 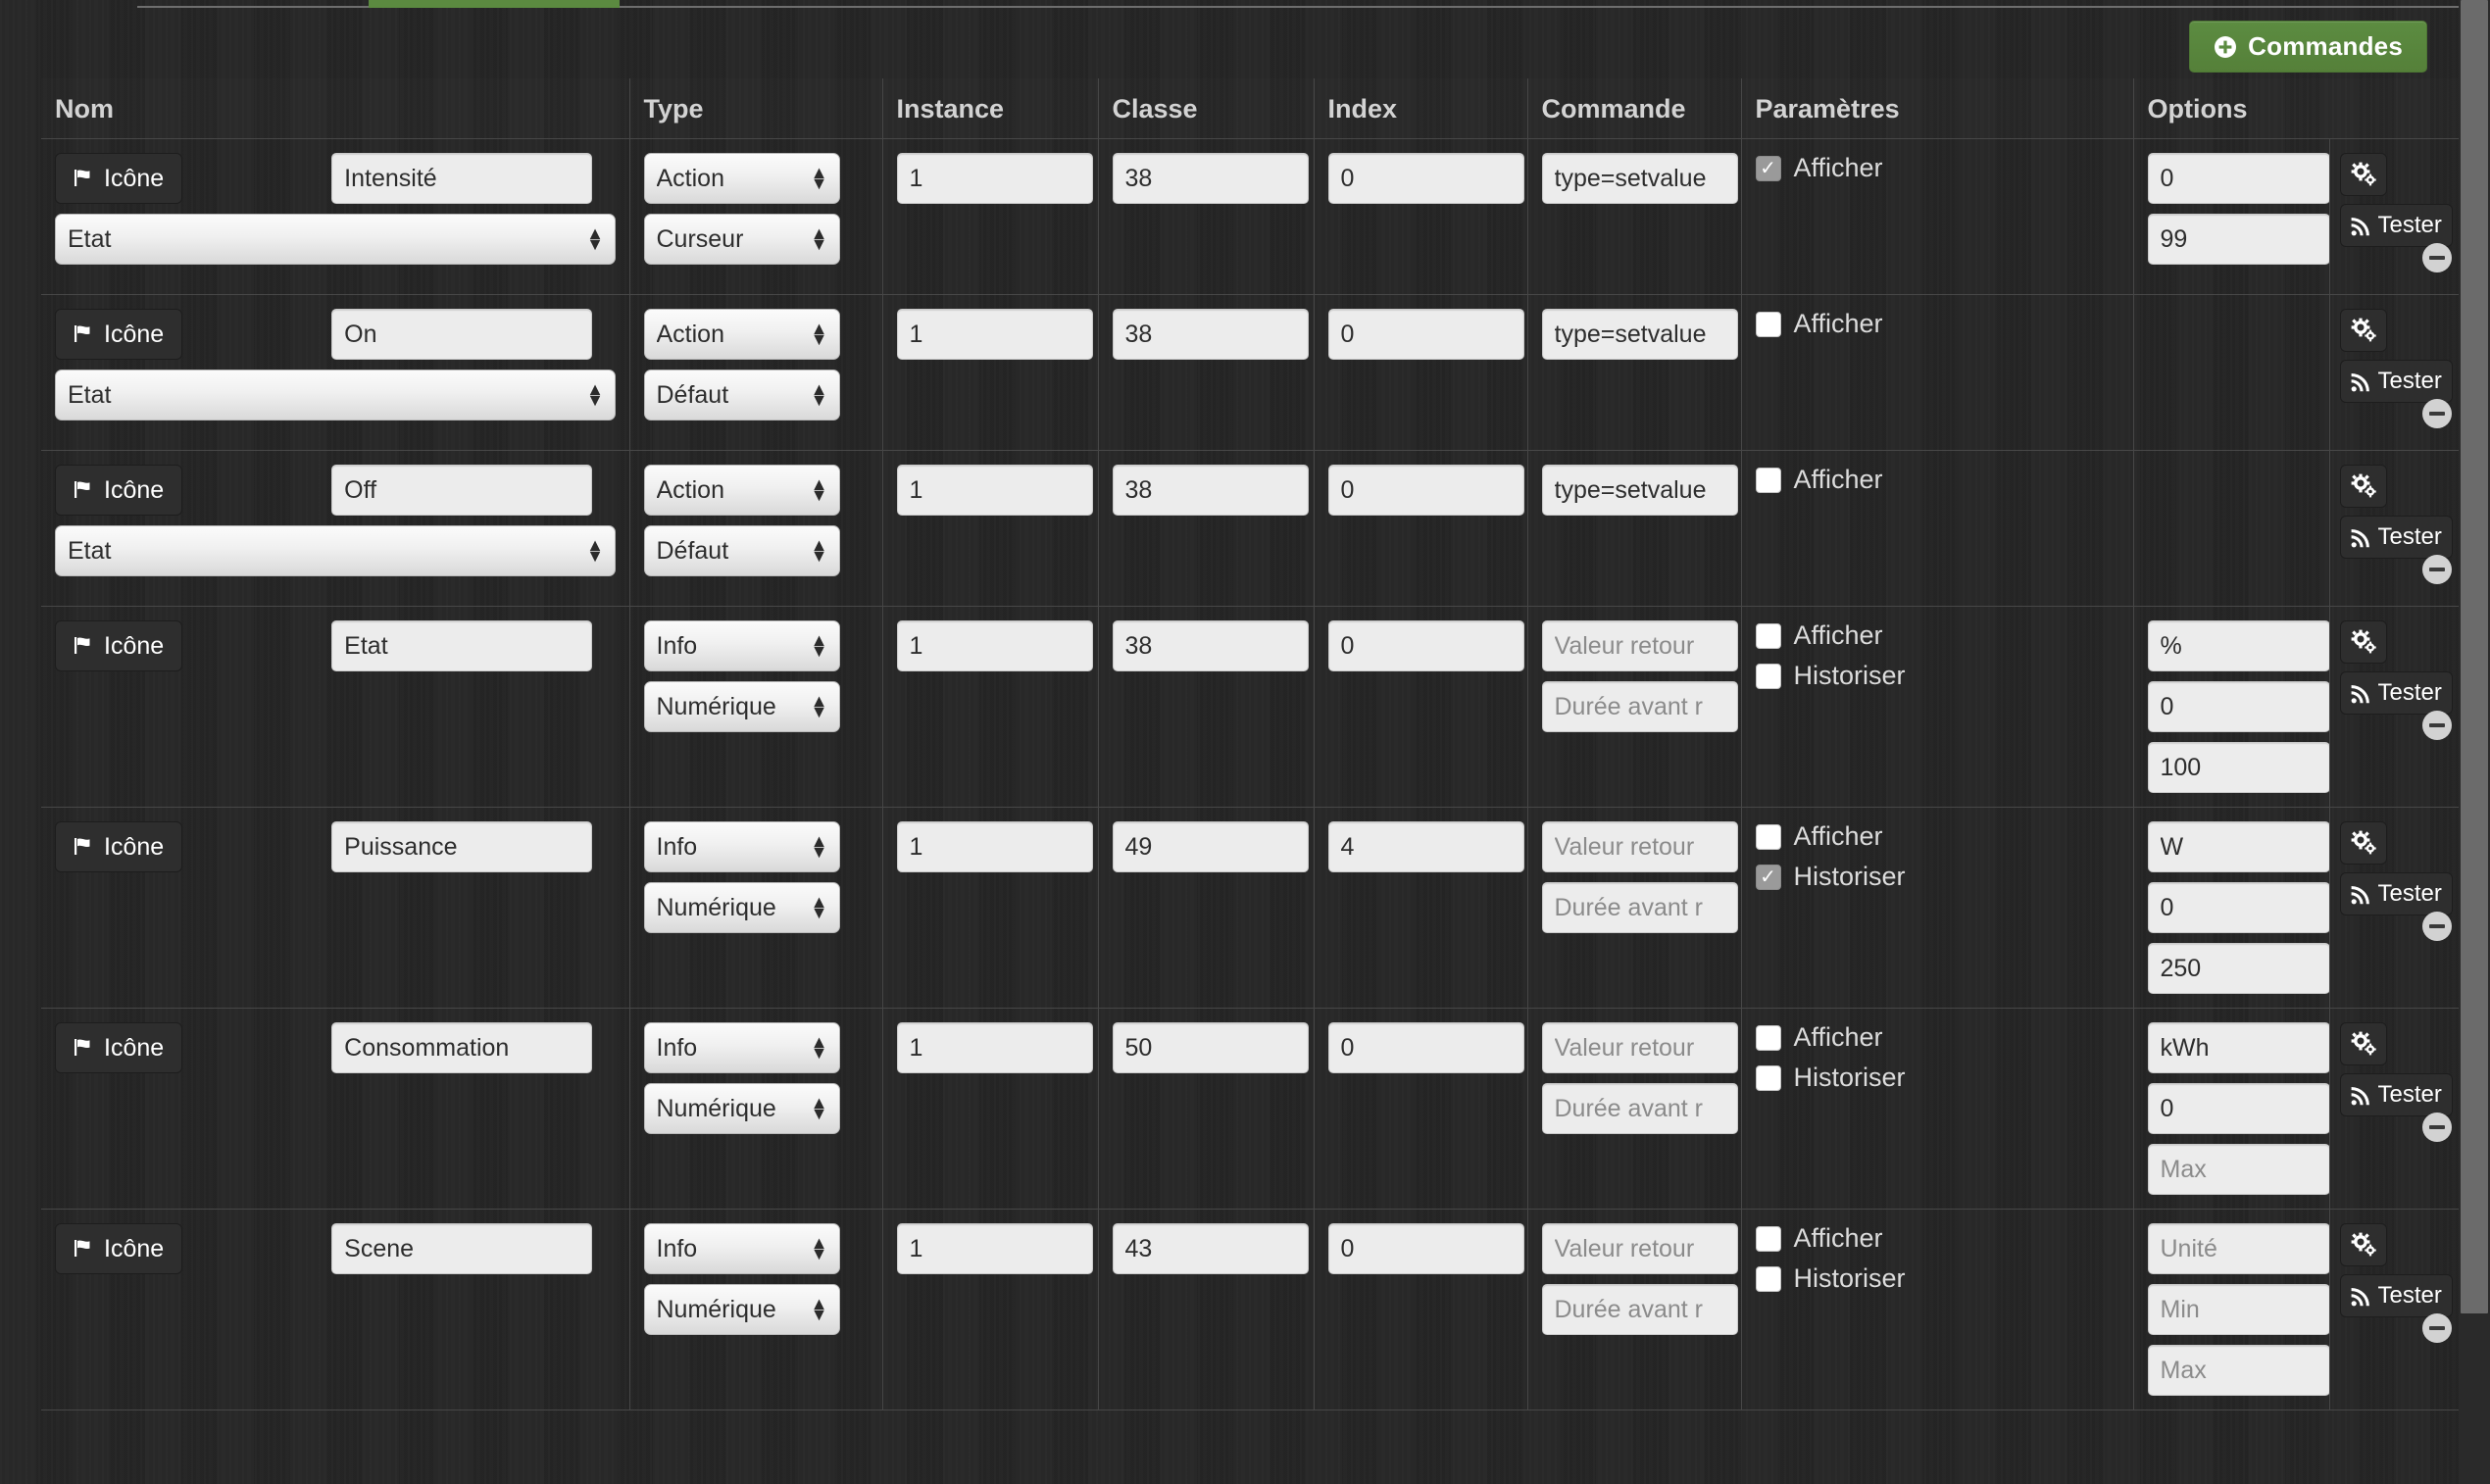 What do you see at coordinates (2396, 893) in the screenshot?
I see `tester-button-4: Tester` at bounding box center [2396, 893].